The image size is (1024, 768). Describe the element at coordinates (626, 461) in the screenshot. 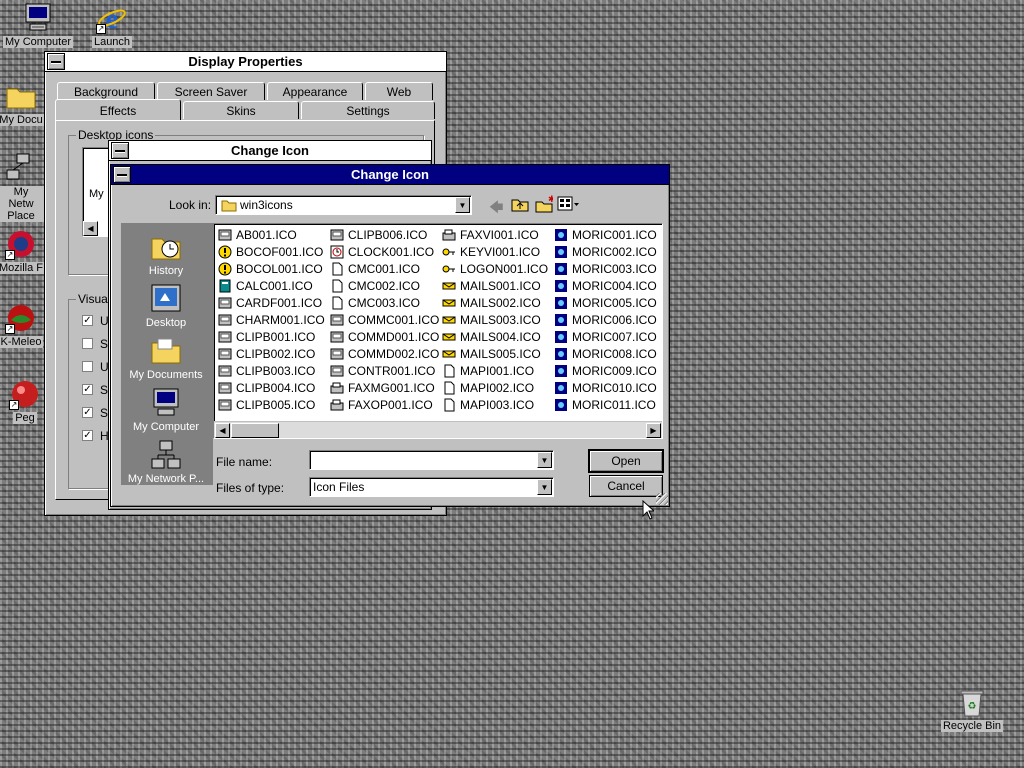

I see `open-button: Open` at that location.